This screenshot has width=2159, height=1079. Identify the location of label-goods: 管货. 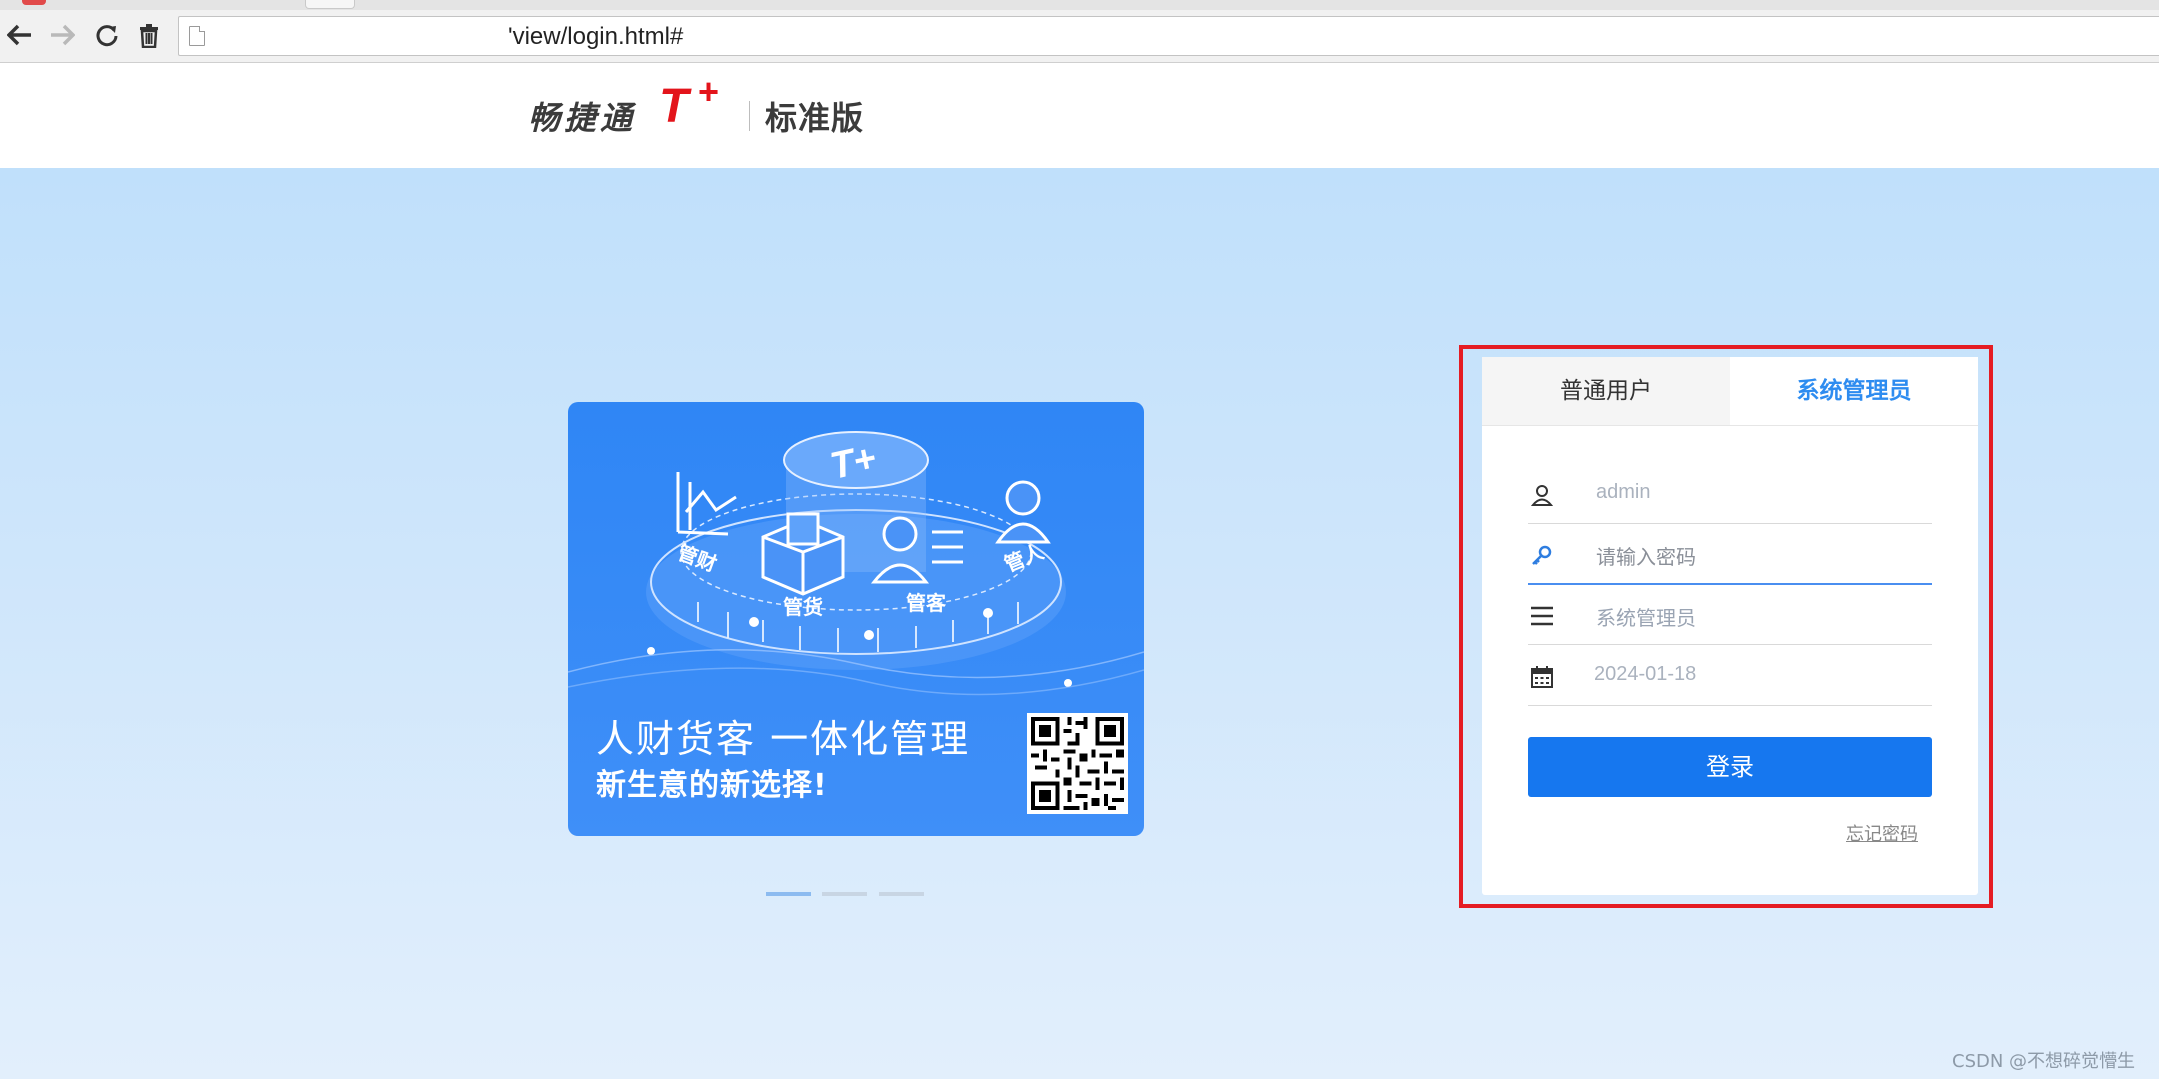
(803, 607).